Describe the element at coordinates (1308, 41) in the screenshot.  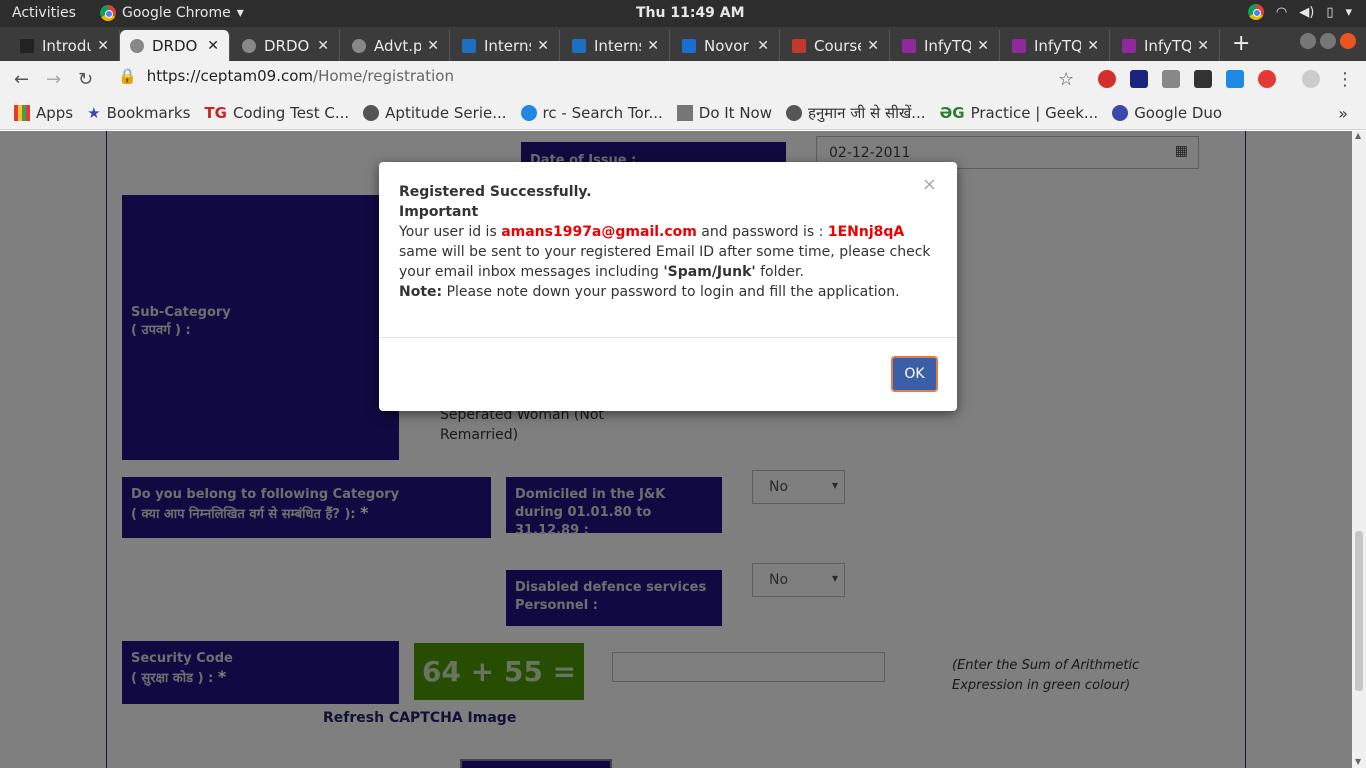
I see `minimize-icon` at that location.